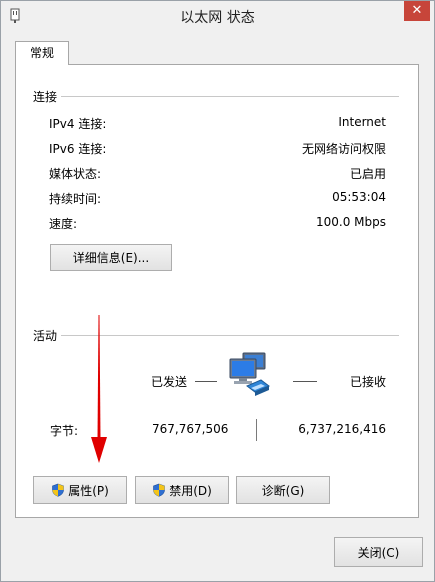 The height and width of the screenshot is (582, 435). What do you see at coordinates (78, 149) in the screenshot?
I see `ipv6-connectivity-label: IPv6 连接:` at bounding box center [78, 149].